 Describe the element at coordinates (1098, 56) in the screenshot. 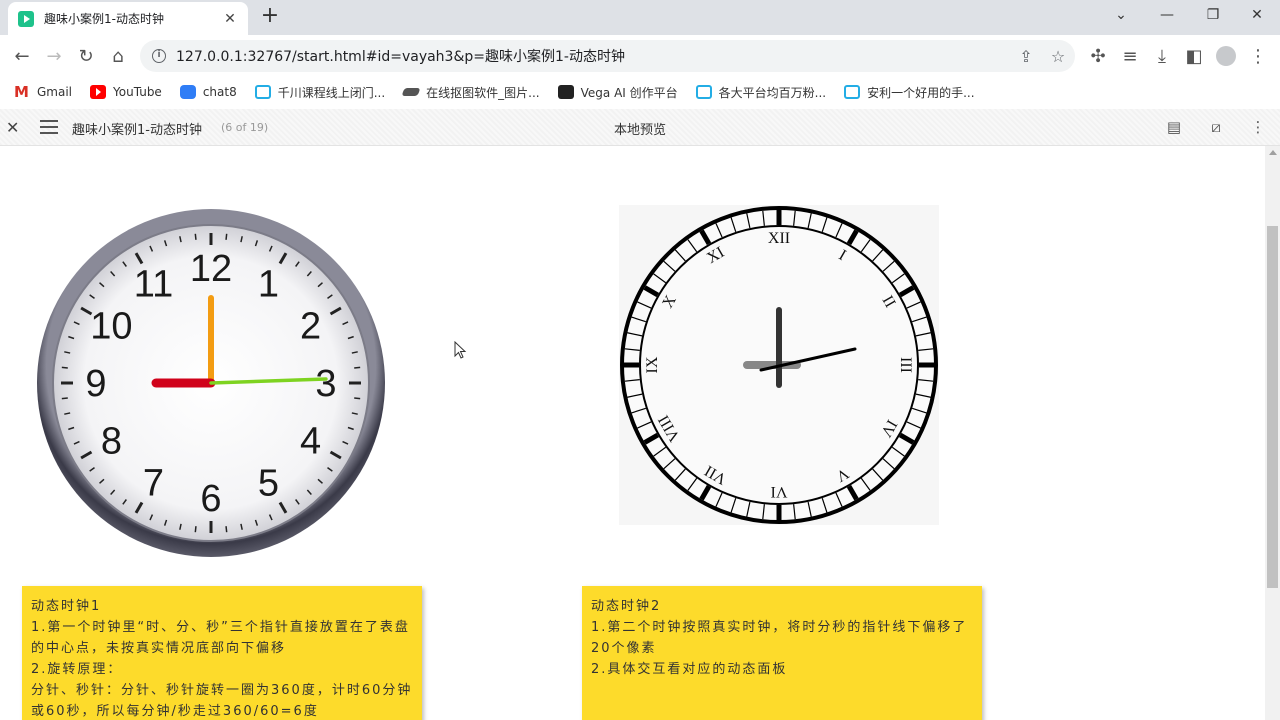

I see `extensions-icon: ✣` at that location.